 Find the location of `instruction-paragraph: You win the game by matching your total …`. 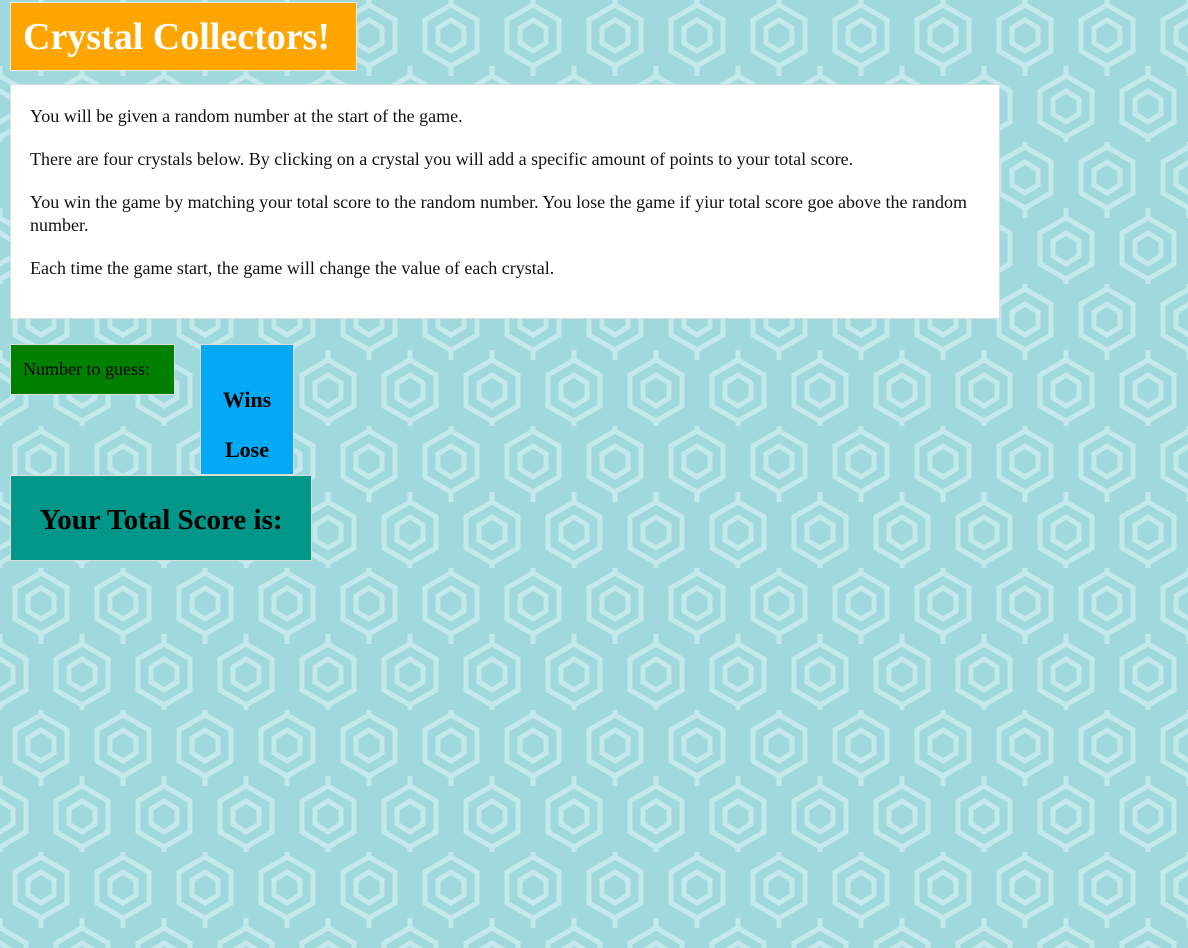

instruction-paragraph: You win the game by matching your total … is located at coordinates (498, 213).